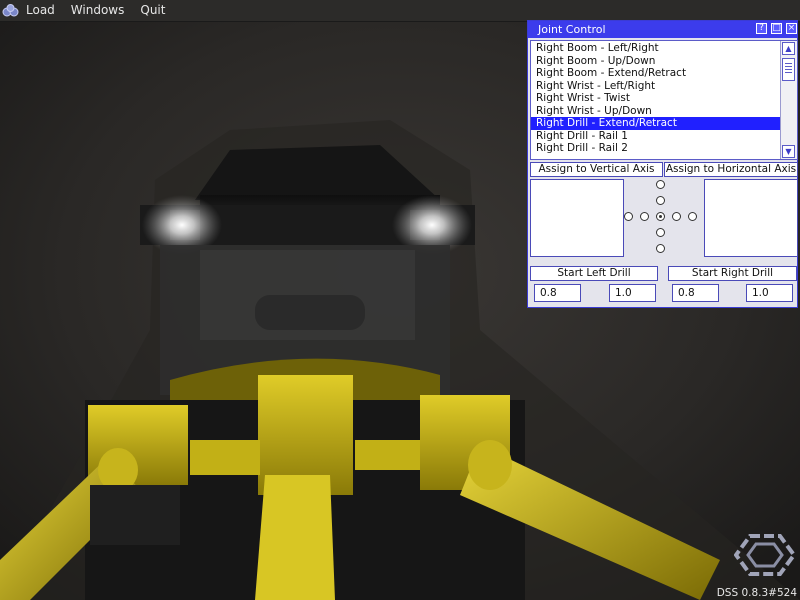 The image size is (800, 600). I want to click on assign-vertical-axis-button: Assign to Vertical Axis, so click(596, 169).